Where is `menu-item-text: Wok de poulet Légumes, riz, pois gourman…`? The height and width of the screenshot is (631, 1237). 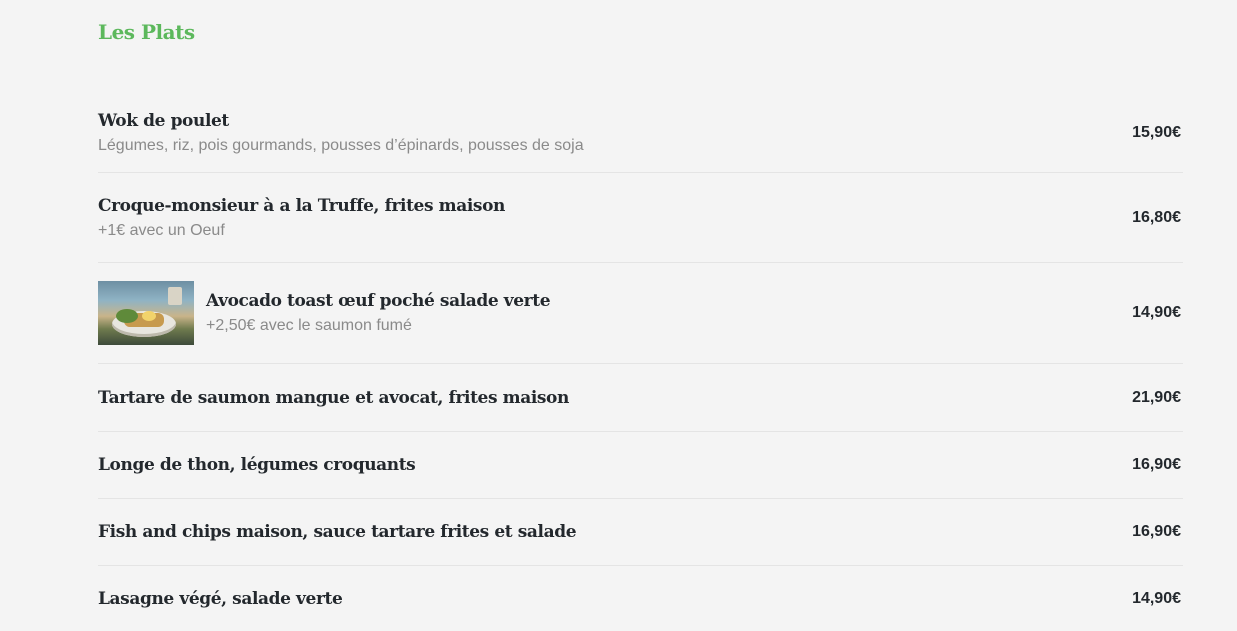
menu-item-text: Wok de poulet Légumes, riz, pois gourman… is located at coordinates (341, 133).